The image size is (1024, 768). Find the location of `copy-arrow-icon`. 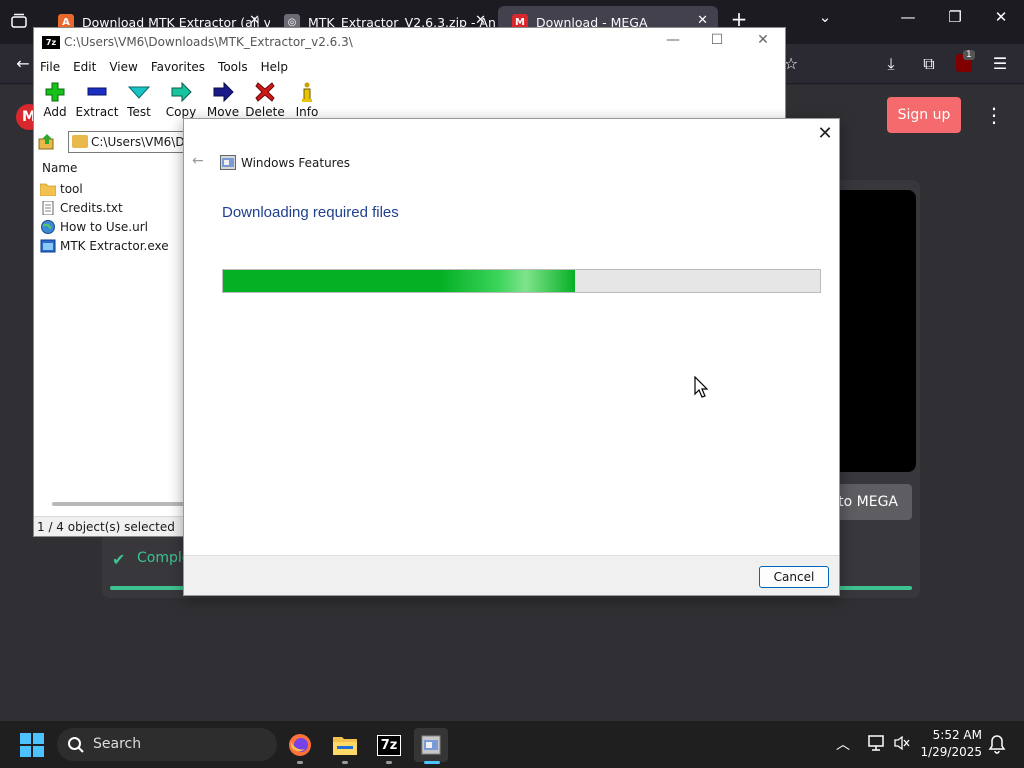

copy-arrow-icon is located at coordinates (181, 92).